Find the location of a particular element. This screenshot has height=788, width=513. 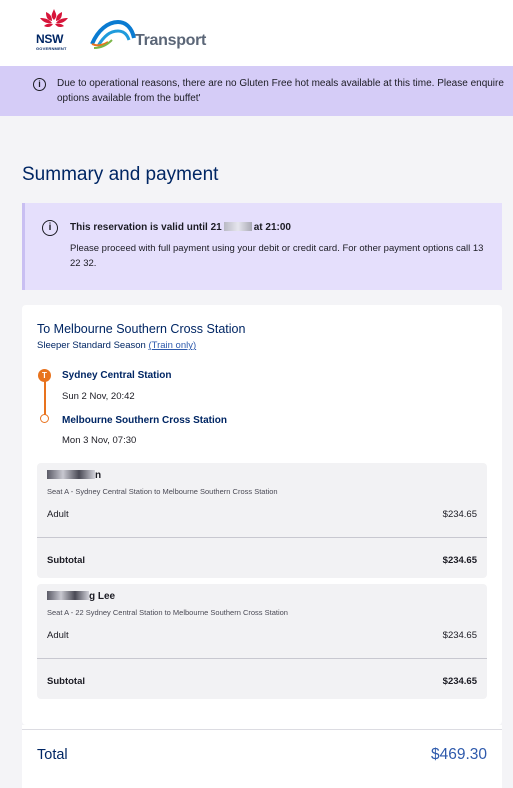

total-section: Total $469.30 is located at coordinates (262, 756).